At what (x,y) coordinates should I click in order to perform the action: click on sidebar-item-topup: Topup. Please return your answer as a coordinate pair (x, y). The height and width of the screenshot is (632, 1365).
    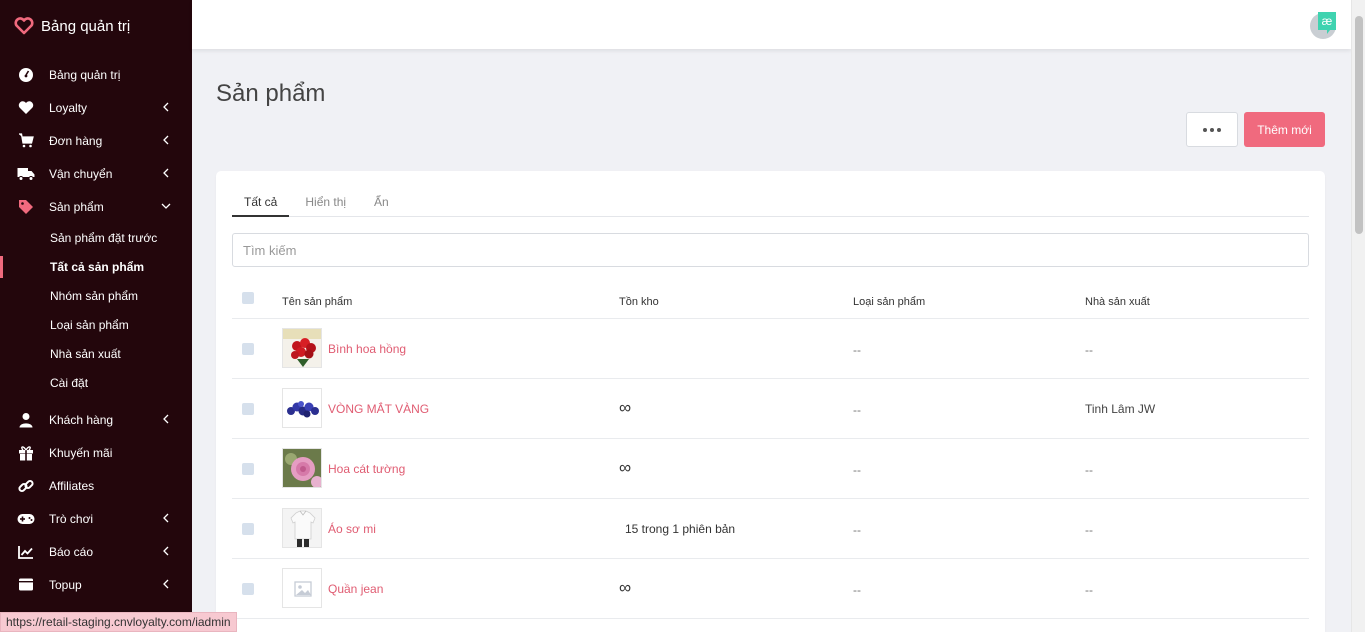
    Looking at the image, I should click on (96, 584).